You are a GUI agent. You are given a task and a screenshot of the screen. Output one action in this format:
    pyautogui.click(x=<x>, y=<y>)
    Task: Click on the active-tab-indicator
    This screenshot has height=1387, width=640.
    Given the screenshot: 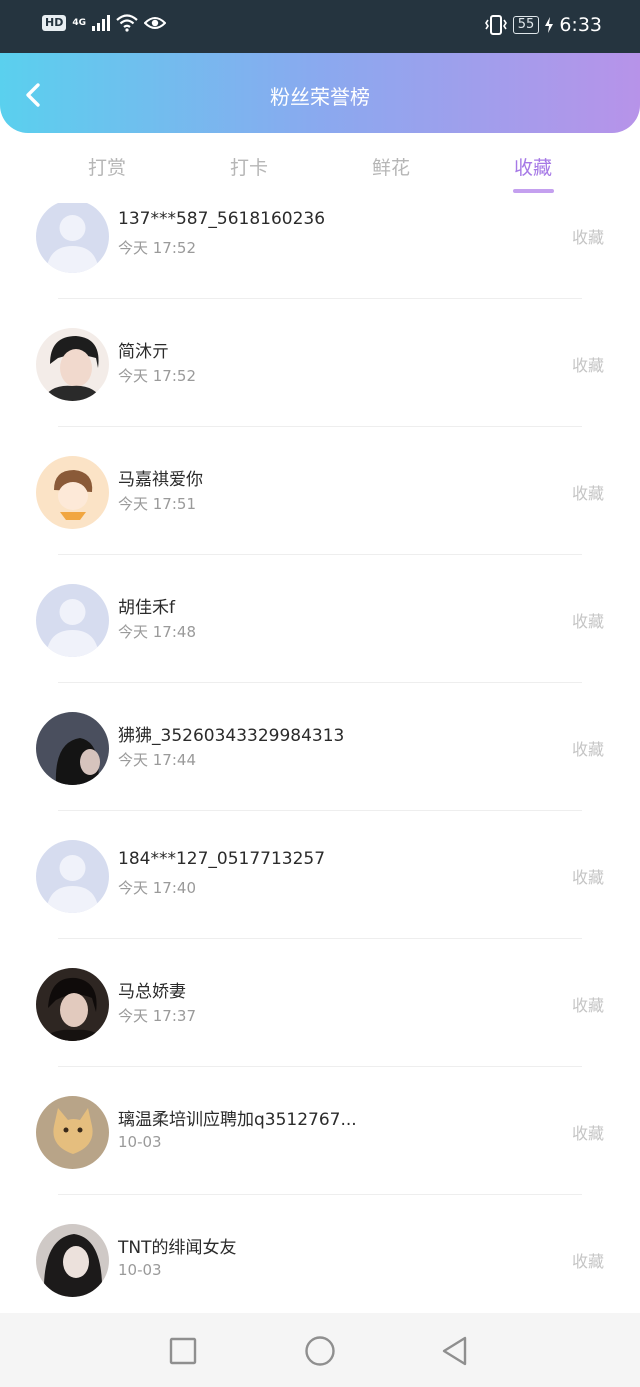 What is the action you would take?
    pyautogui.click(x=533, y=191)
    